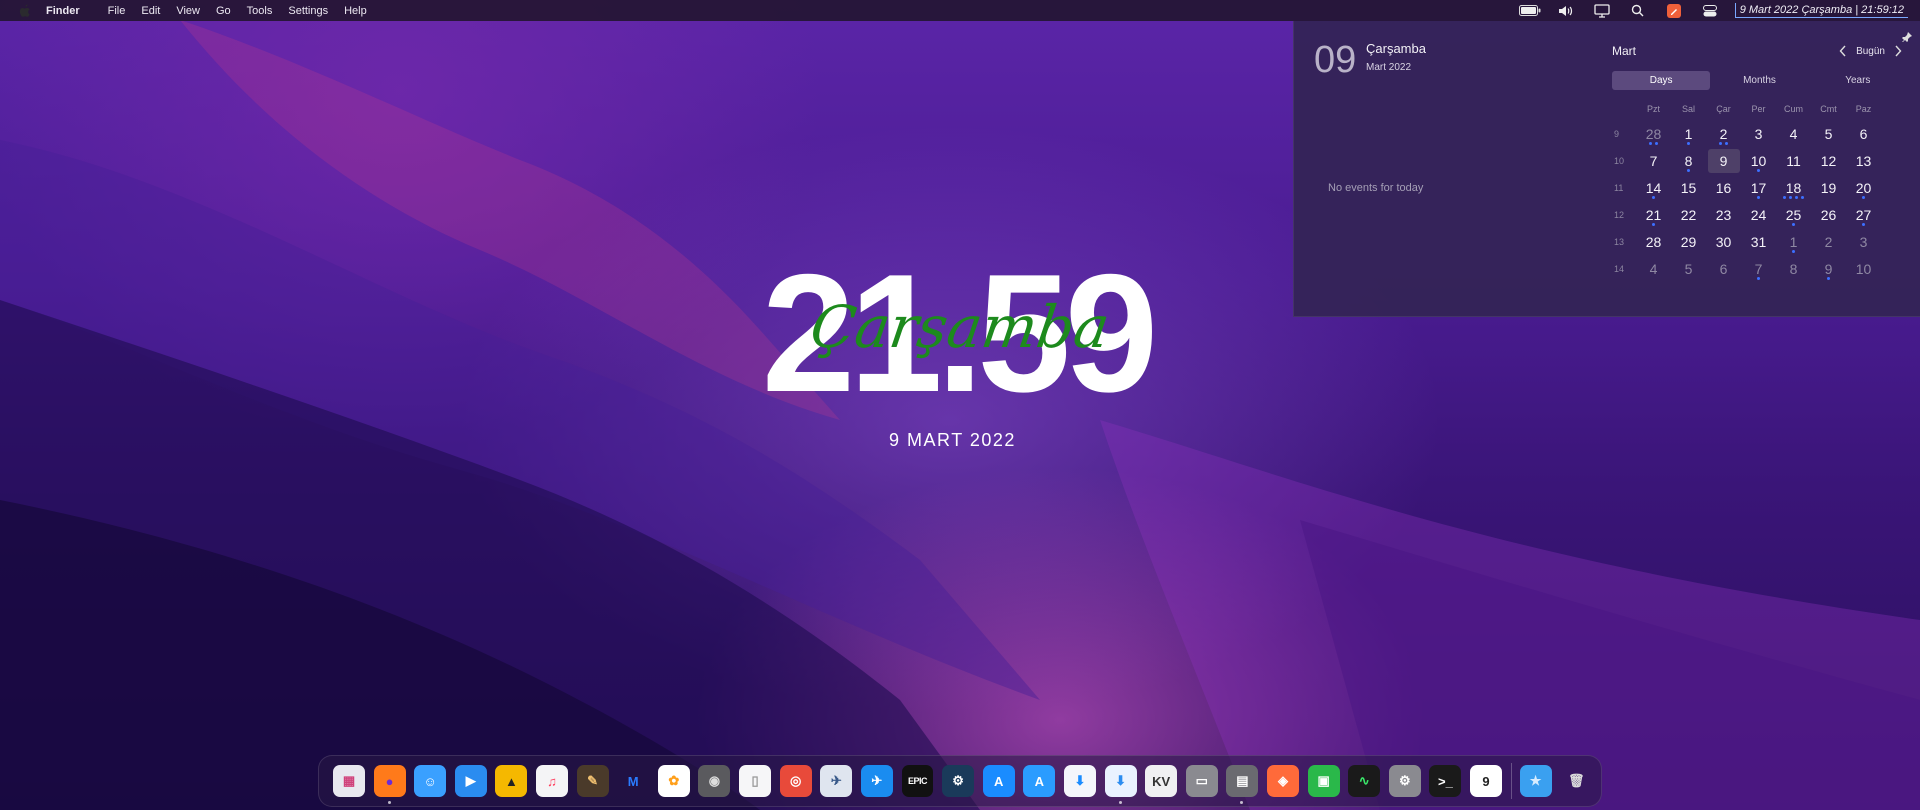 This screenshot has height=810, width=1920. Describe the element at coordinates (1486, 781) in the screenshot. I see `calendar-icon: 9` at that location.